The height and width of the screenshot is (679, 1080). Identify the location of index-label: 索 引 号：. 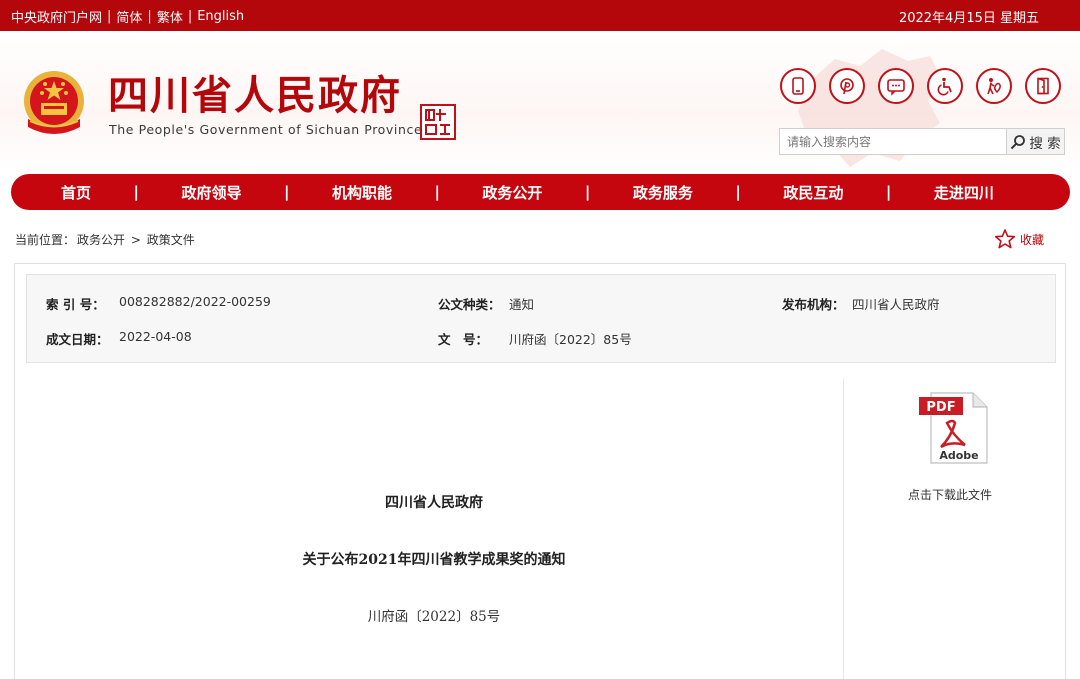
(75, 304).